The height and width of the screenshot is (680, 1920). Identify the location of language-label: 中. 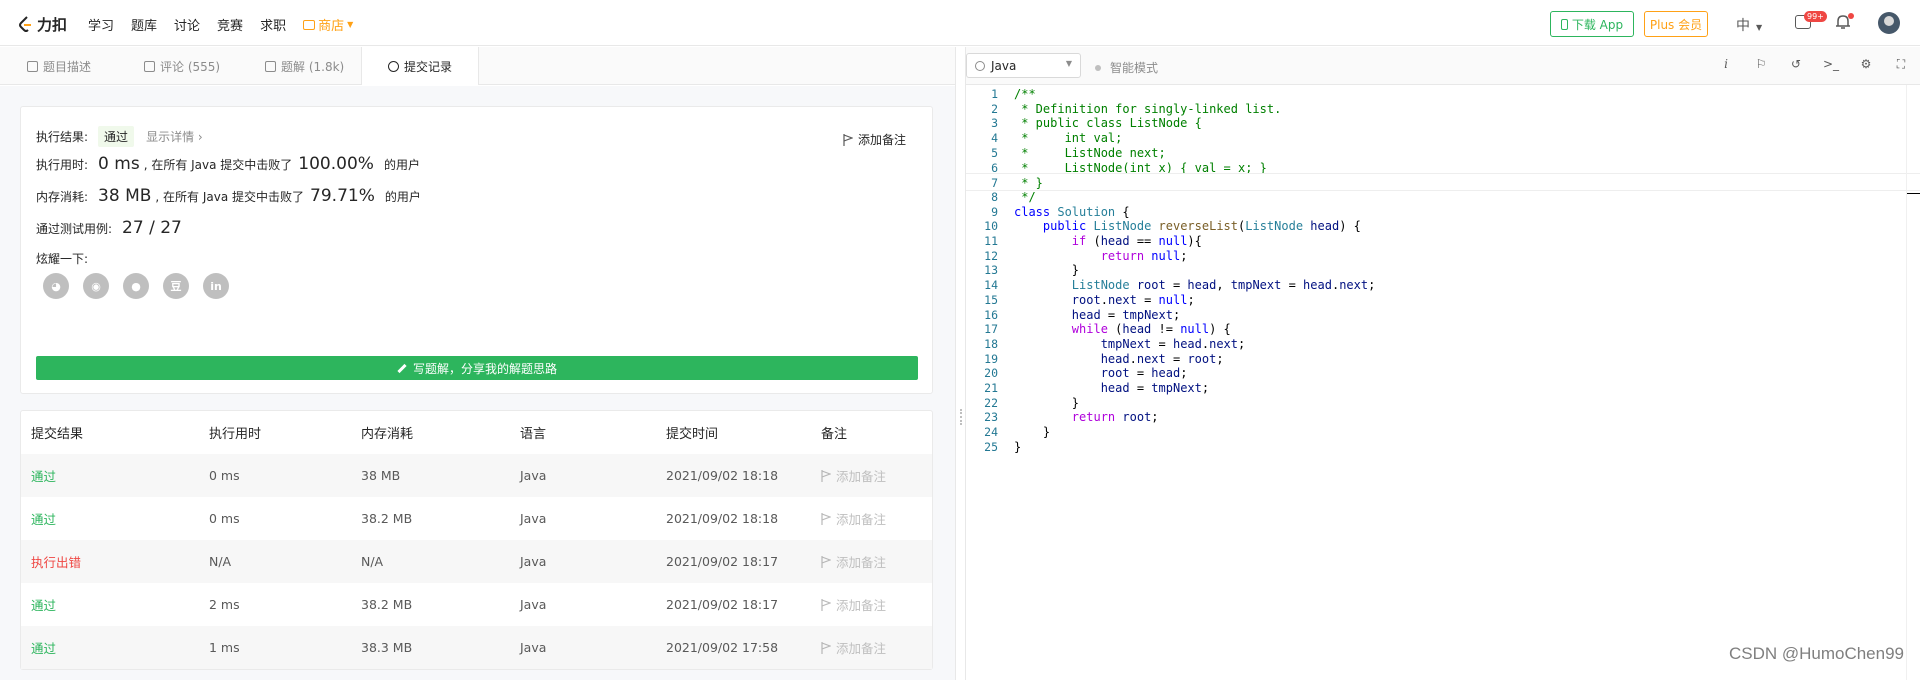
(1743, 26).